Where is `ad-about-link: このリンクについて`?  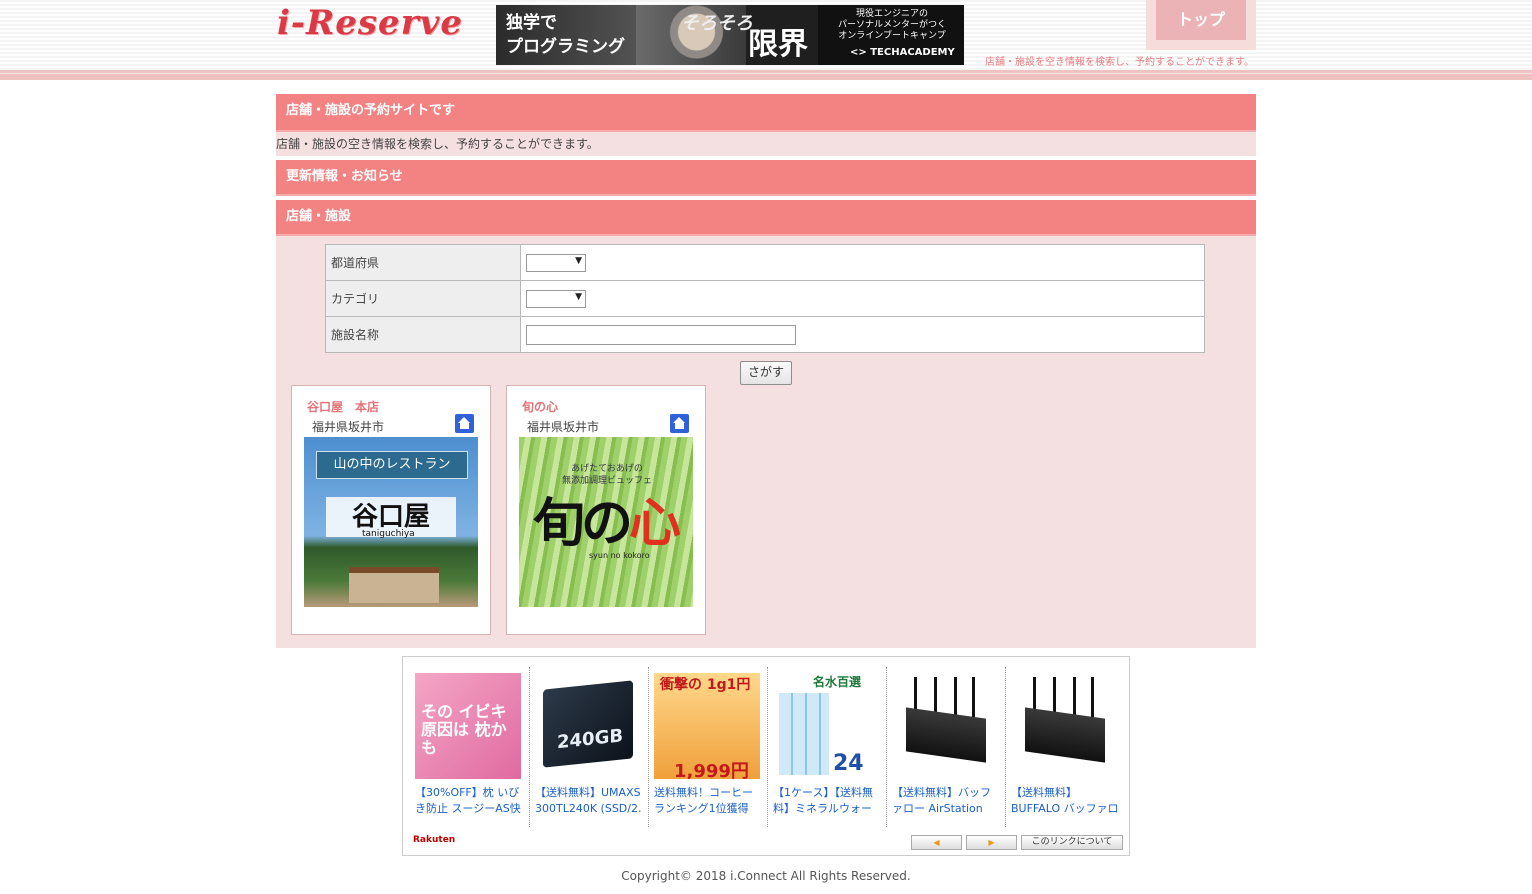 ad-about-link: このリンクについて is located at coordinates (1072, 842).